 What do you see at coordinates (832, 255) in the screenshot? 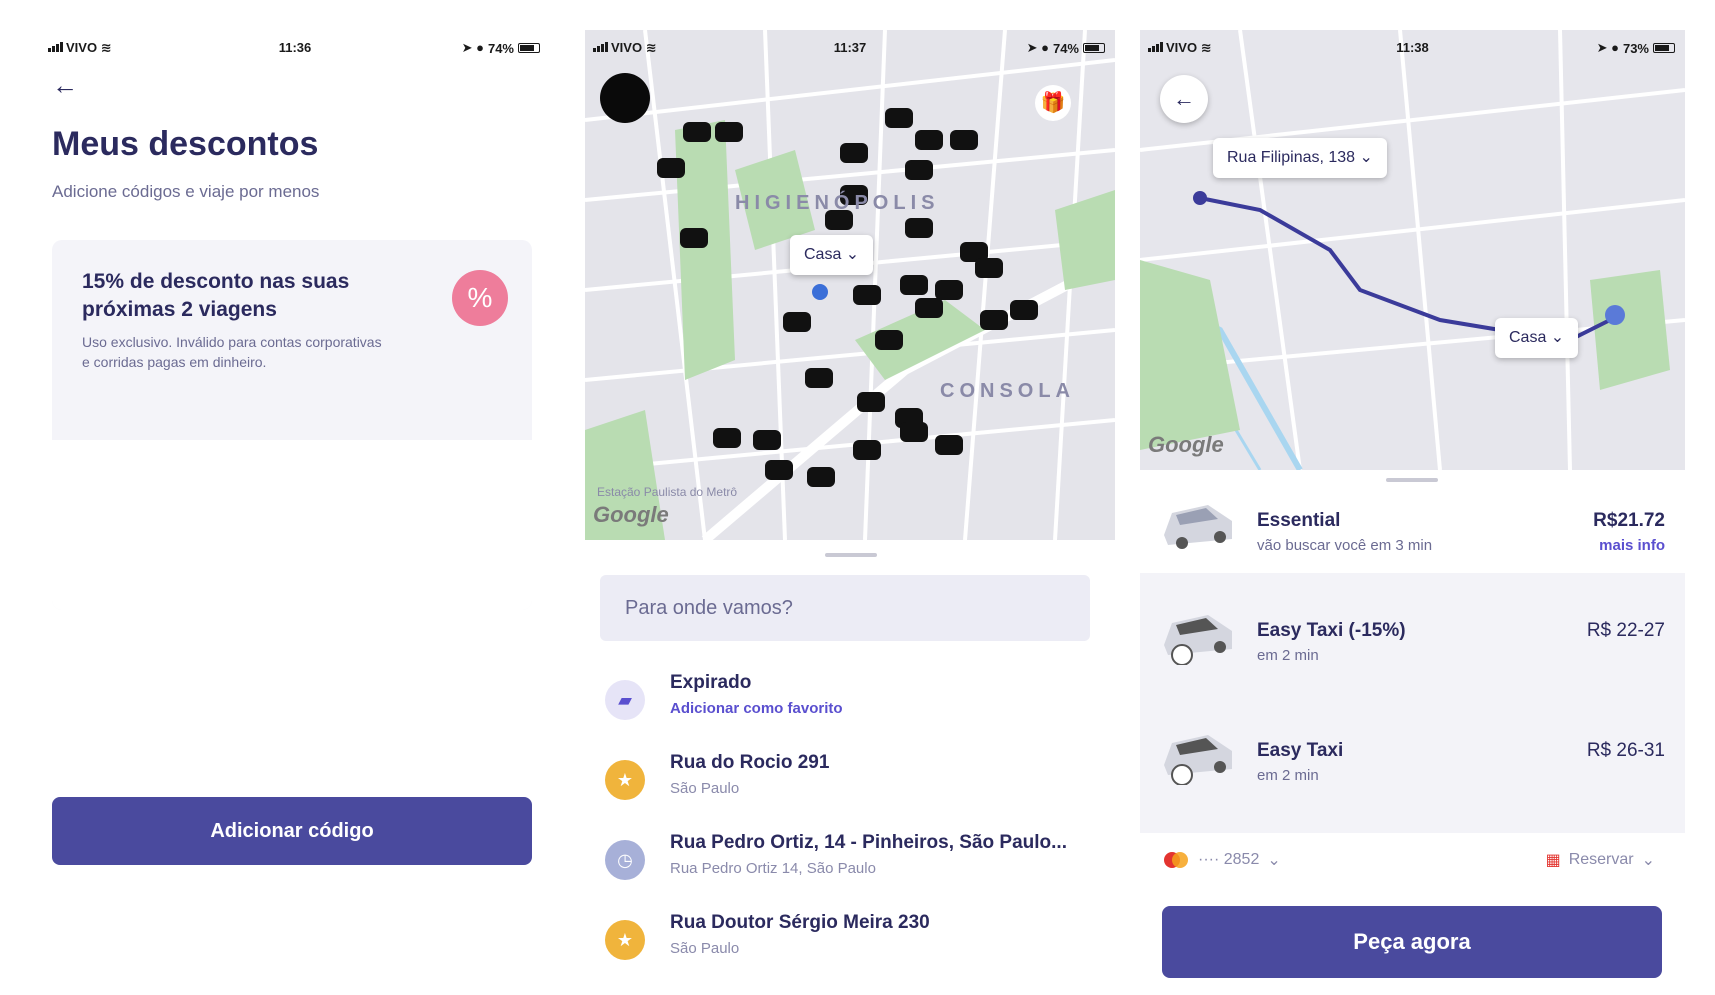
I see `home-pin-label: Casa ⌄` at bounding box center [832, 255].